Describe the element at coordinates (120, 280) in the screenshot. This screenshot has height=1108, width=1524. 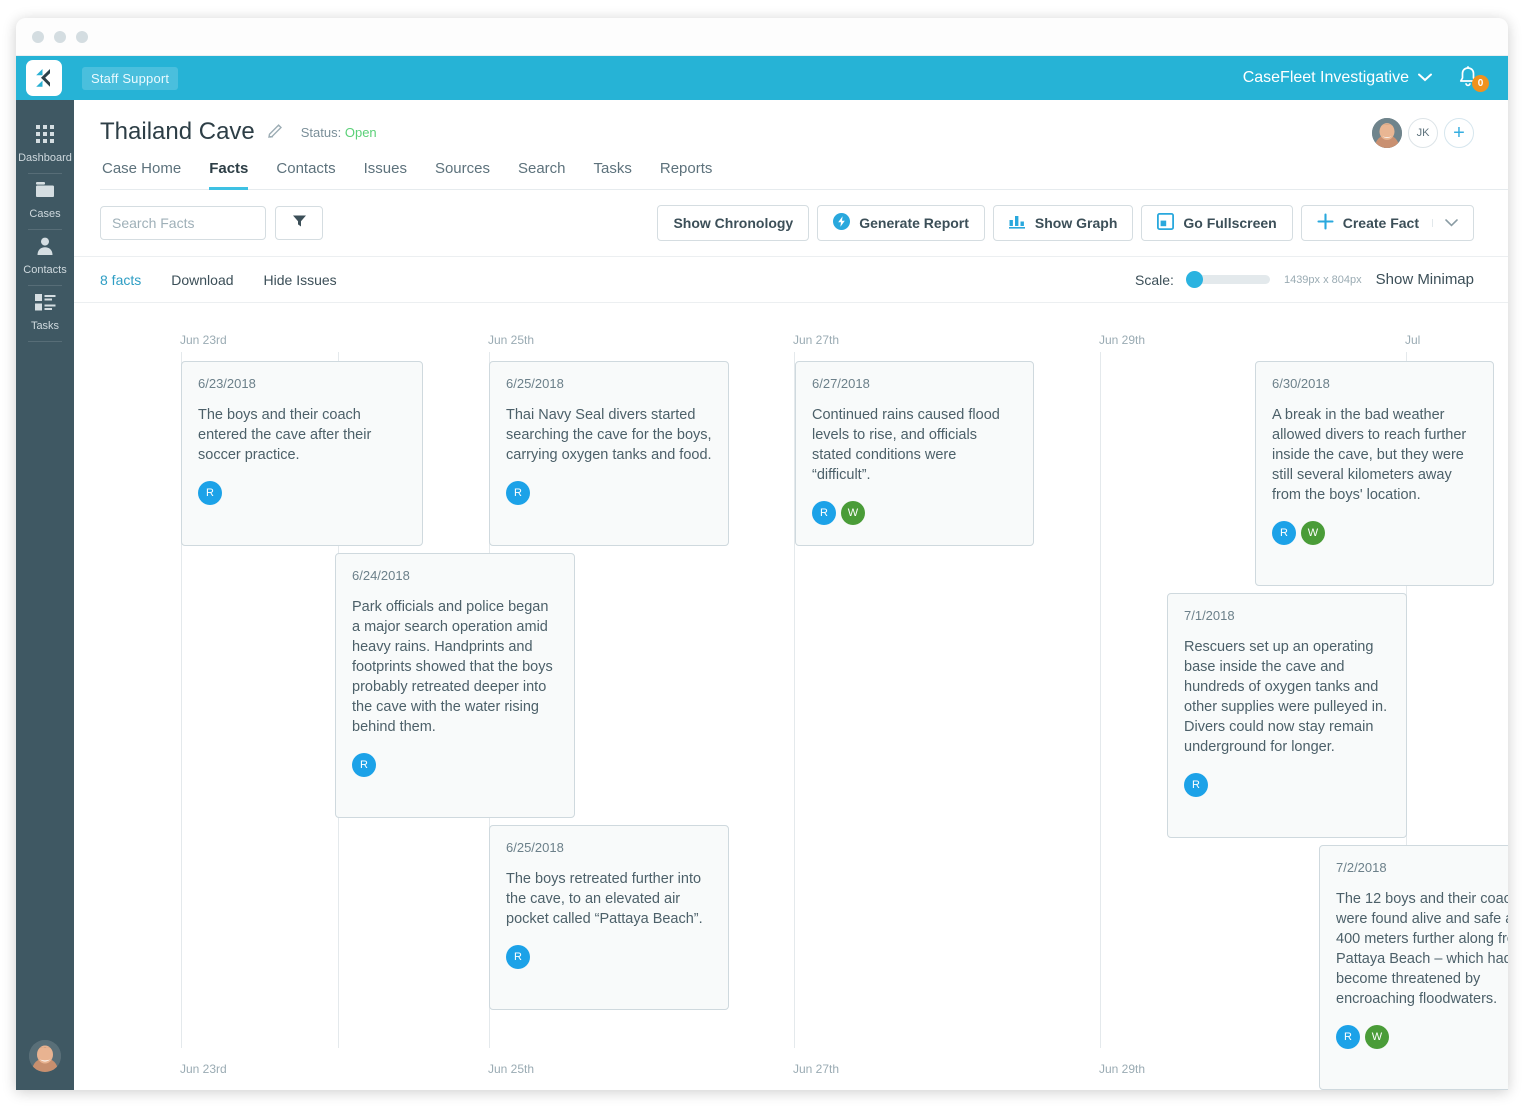
I see `facts-count-label: 8 facts` at that location.